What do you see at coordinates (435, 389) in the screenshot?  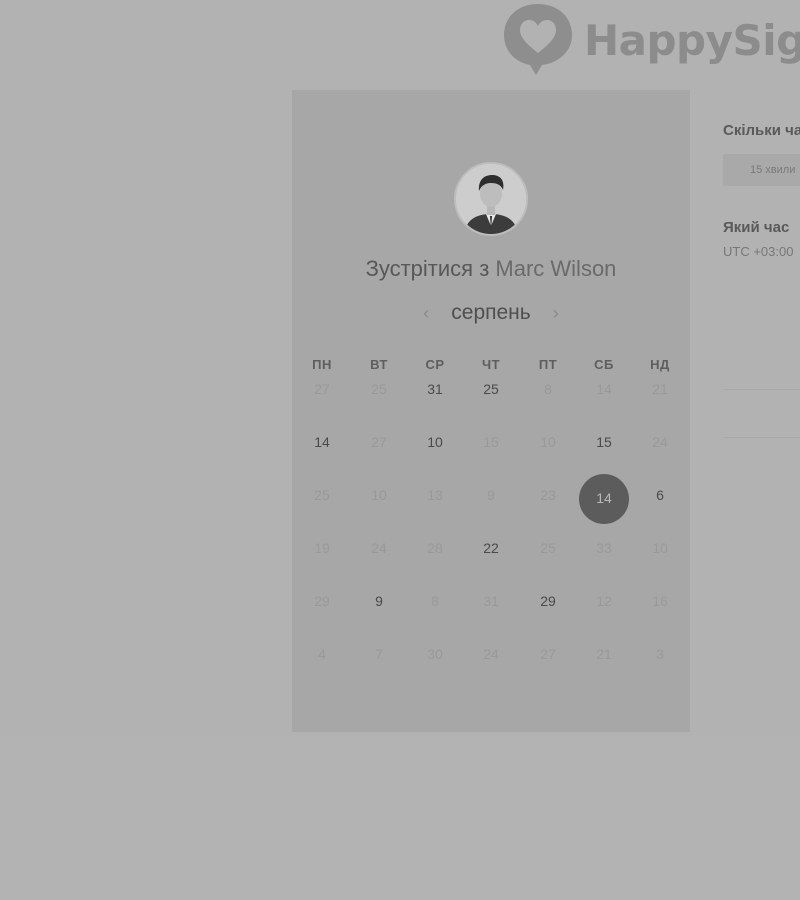 I see `calendar-day-available: 31` at bounding box center [435, 389].